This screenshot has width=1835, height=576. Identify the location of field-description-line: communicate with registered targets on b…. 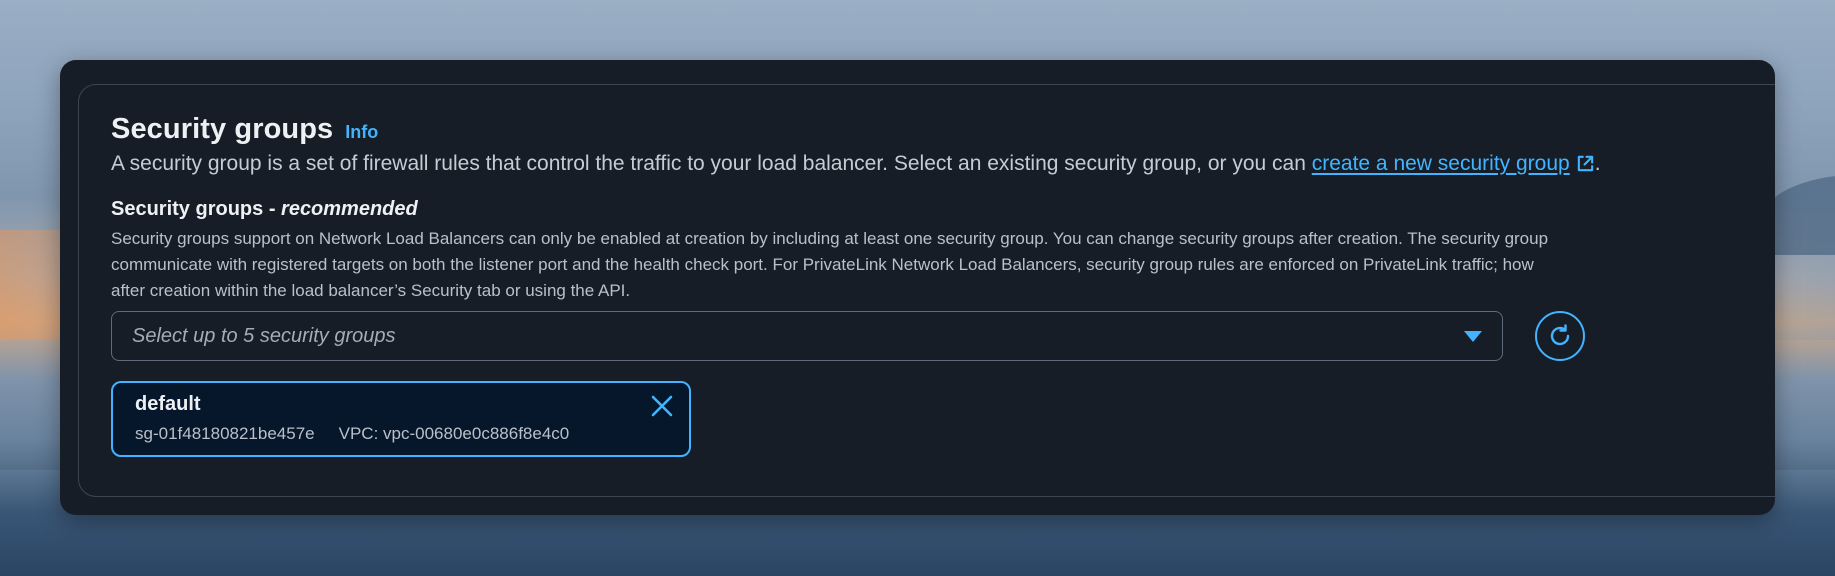
(822, 264).